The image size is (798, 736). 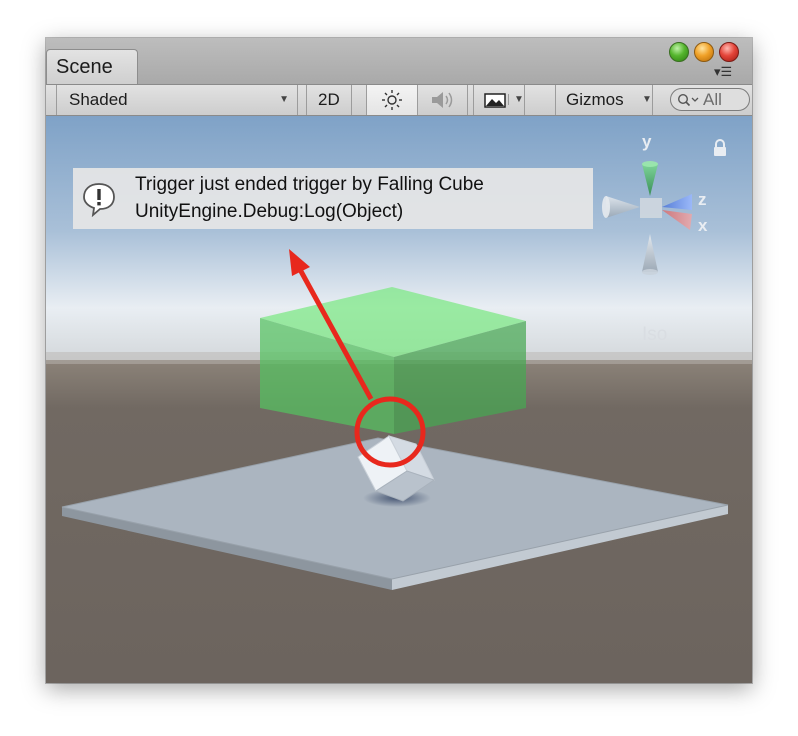 I want to click on tab-scene: Scene, so click(x=92, y=66).